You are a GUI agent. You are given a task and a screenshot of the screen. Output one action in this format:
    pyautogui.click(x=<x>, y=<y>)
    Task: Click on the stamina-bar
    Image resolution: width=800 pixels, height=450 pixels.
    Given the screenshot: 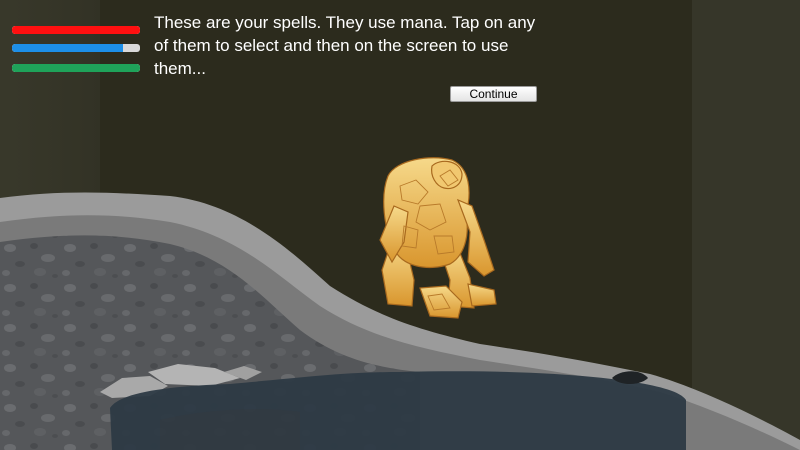 What is the action you would take?
    pyautogui.click(x=76, y=68)
    